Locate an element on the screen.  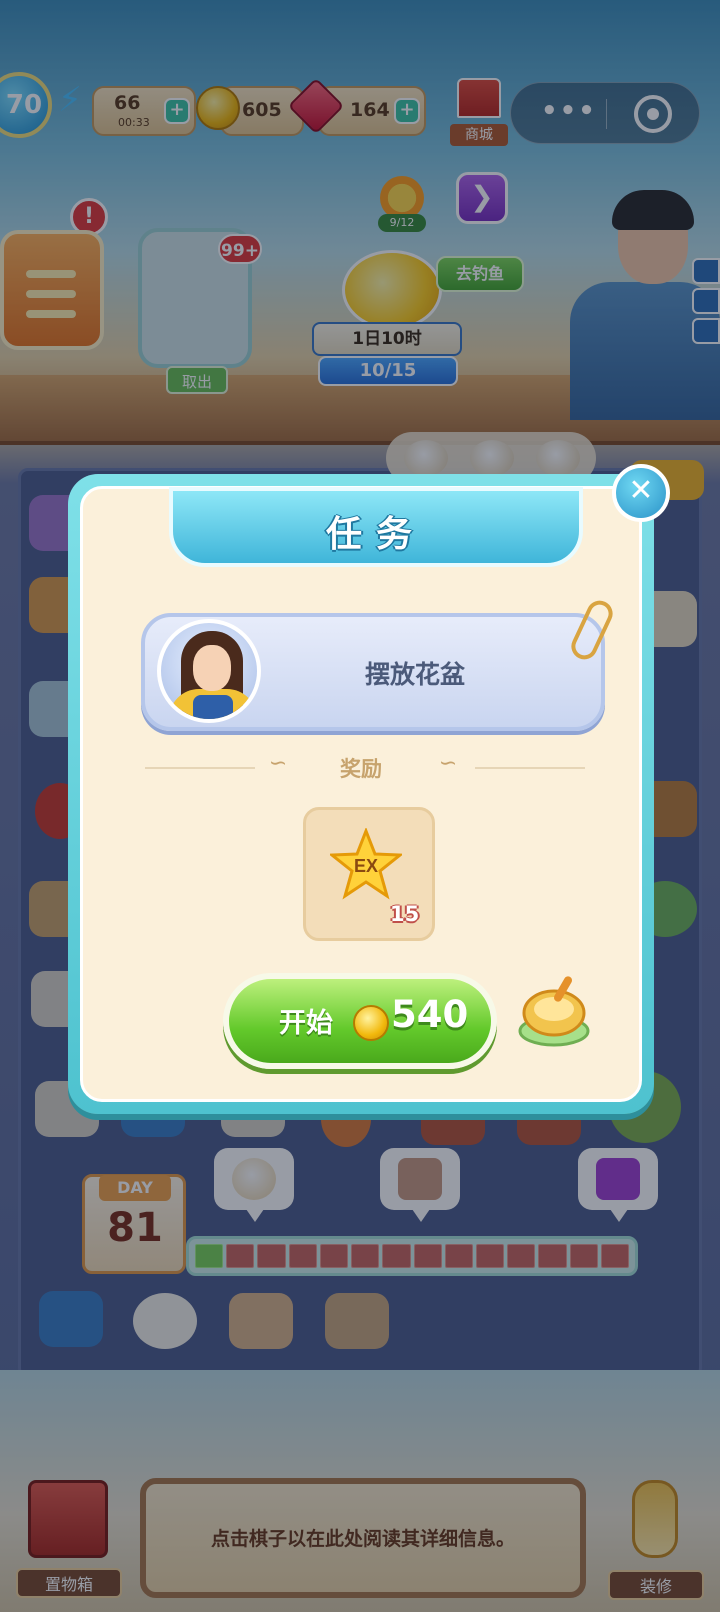
reward-quantity: 15 is located at coordinates (405, 914).